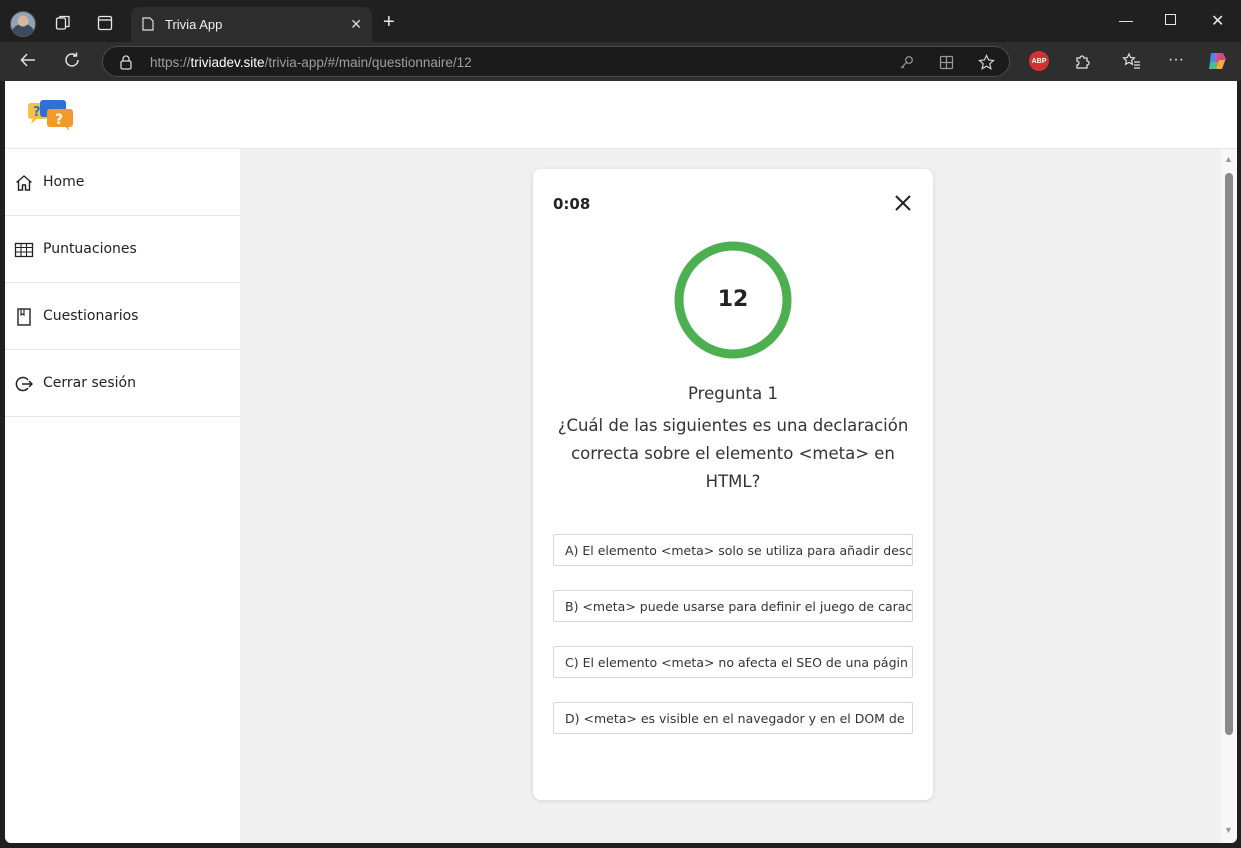 This screenshot has width=1241, height=848. I want to click on back-icon, so click(28, 62).